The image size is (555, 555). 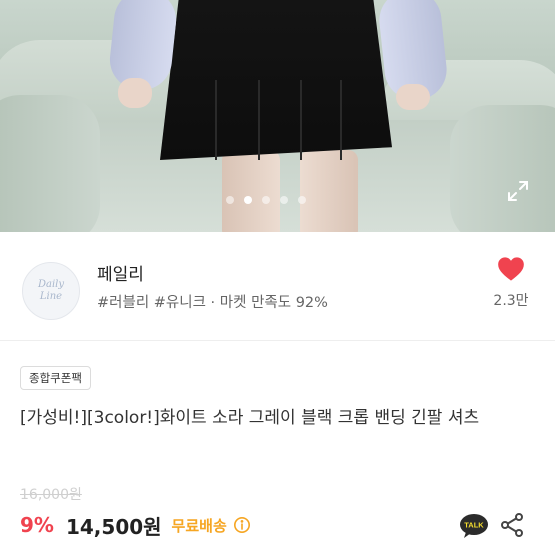 I want to click on like-count: 2.3만, so click(x=511, y=301).